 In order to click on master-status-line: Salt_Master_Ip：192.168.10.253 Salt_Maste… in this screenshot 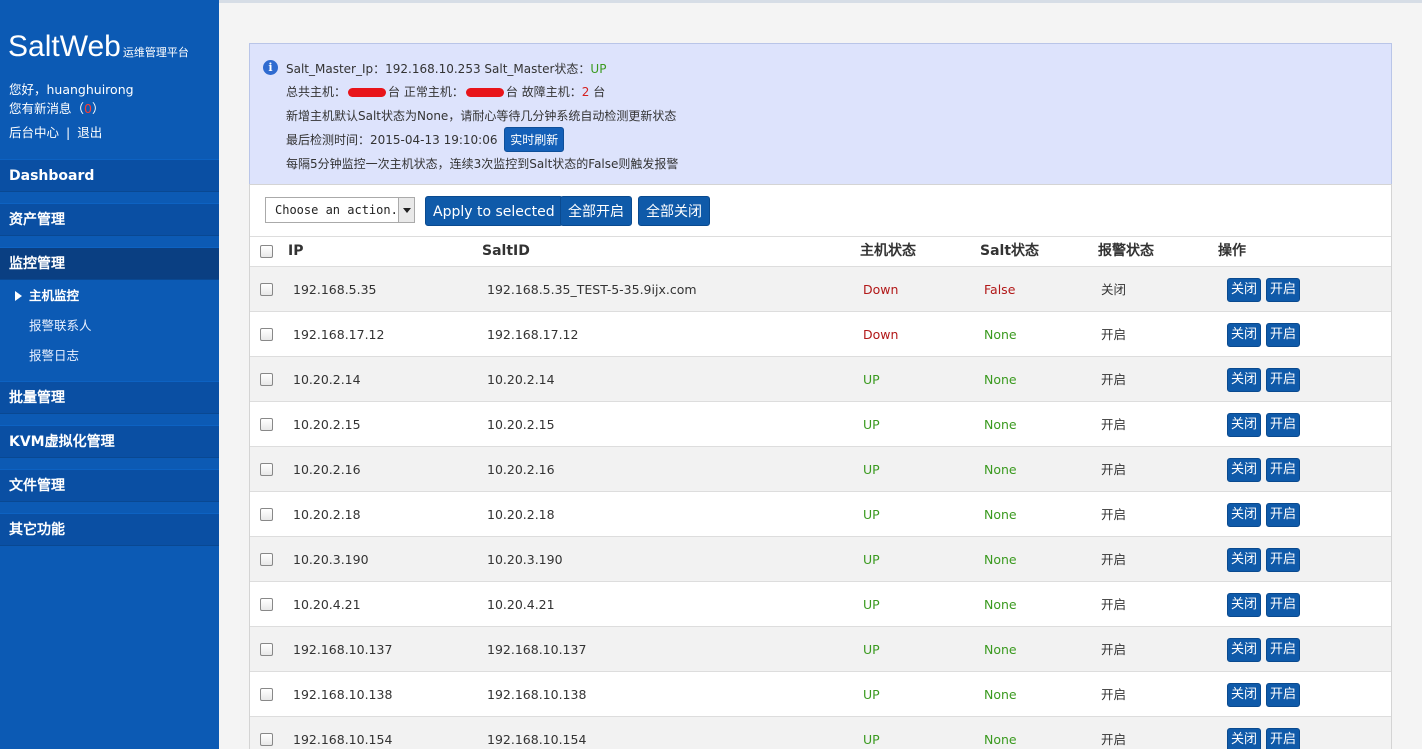, I will do `click(446, 68)`.